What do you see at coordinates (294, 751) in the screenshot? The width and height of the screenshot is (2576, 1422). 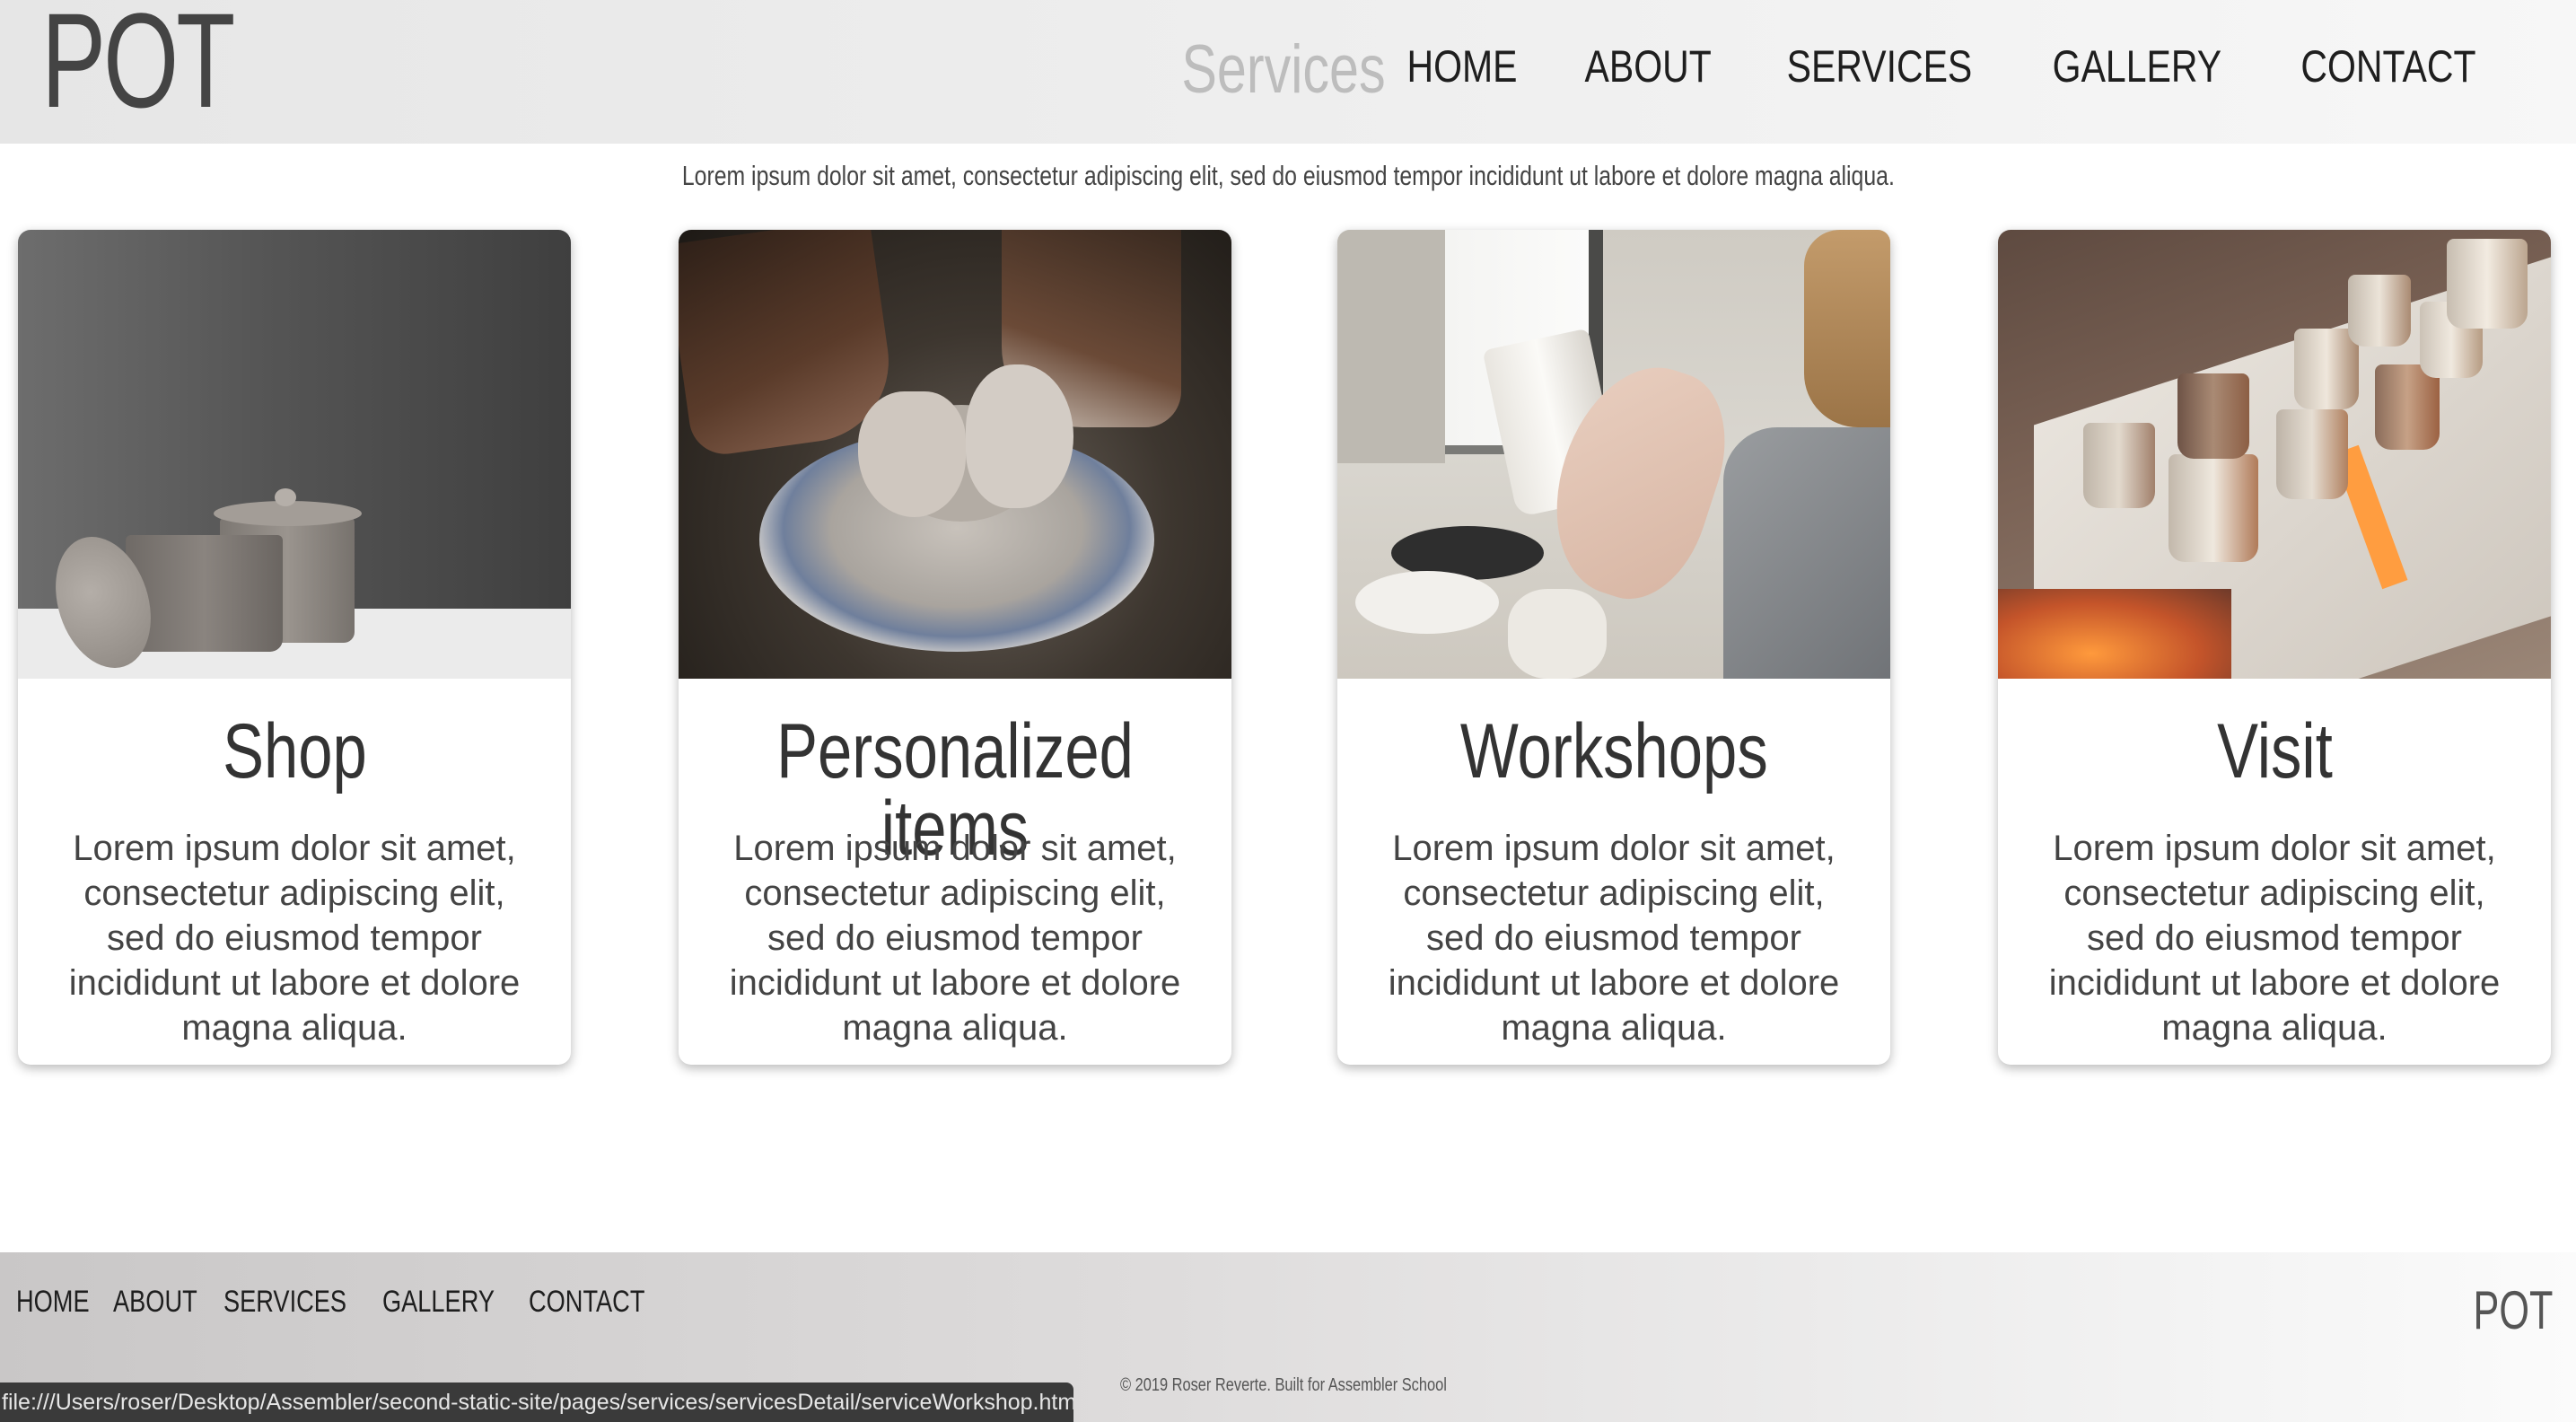 I see `card-title: Shop` at bounding box center [294, 751].